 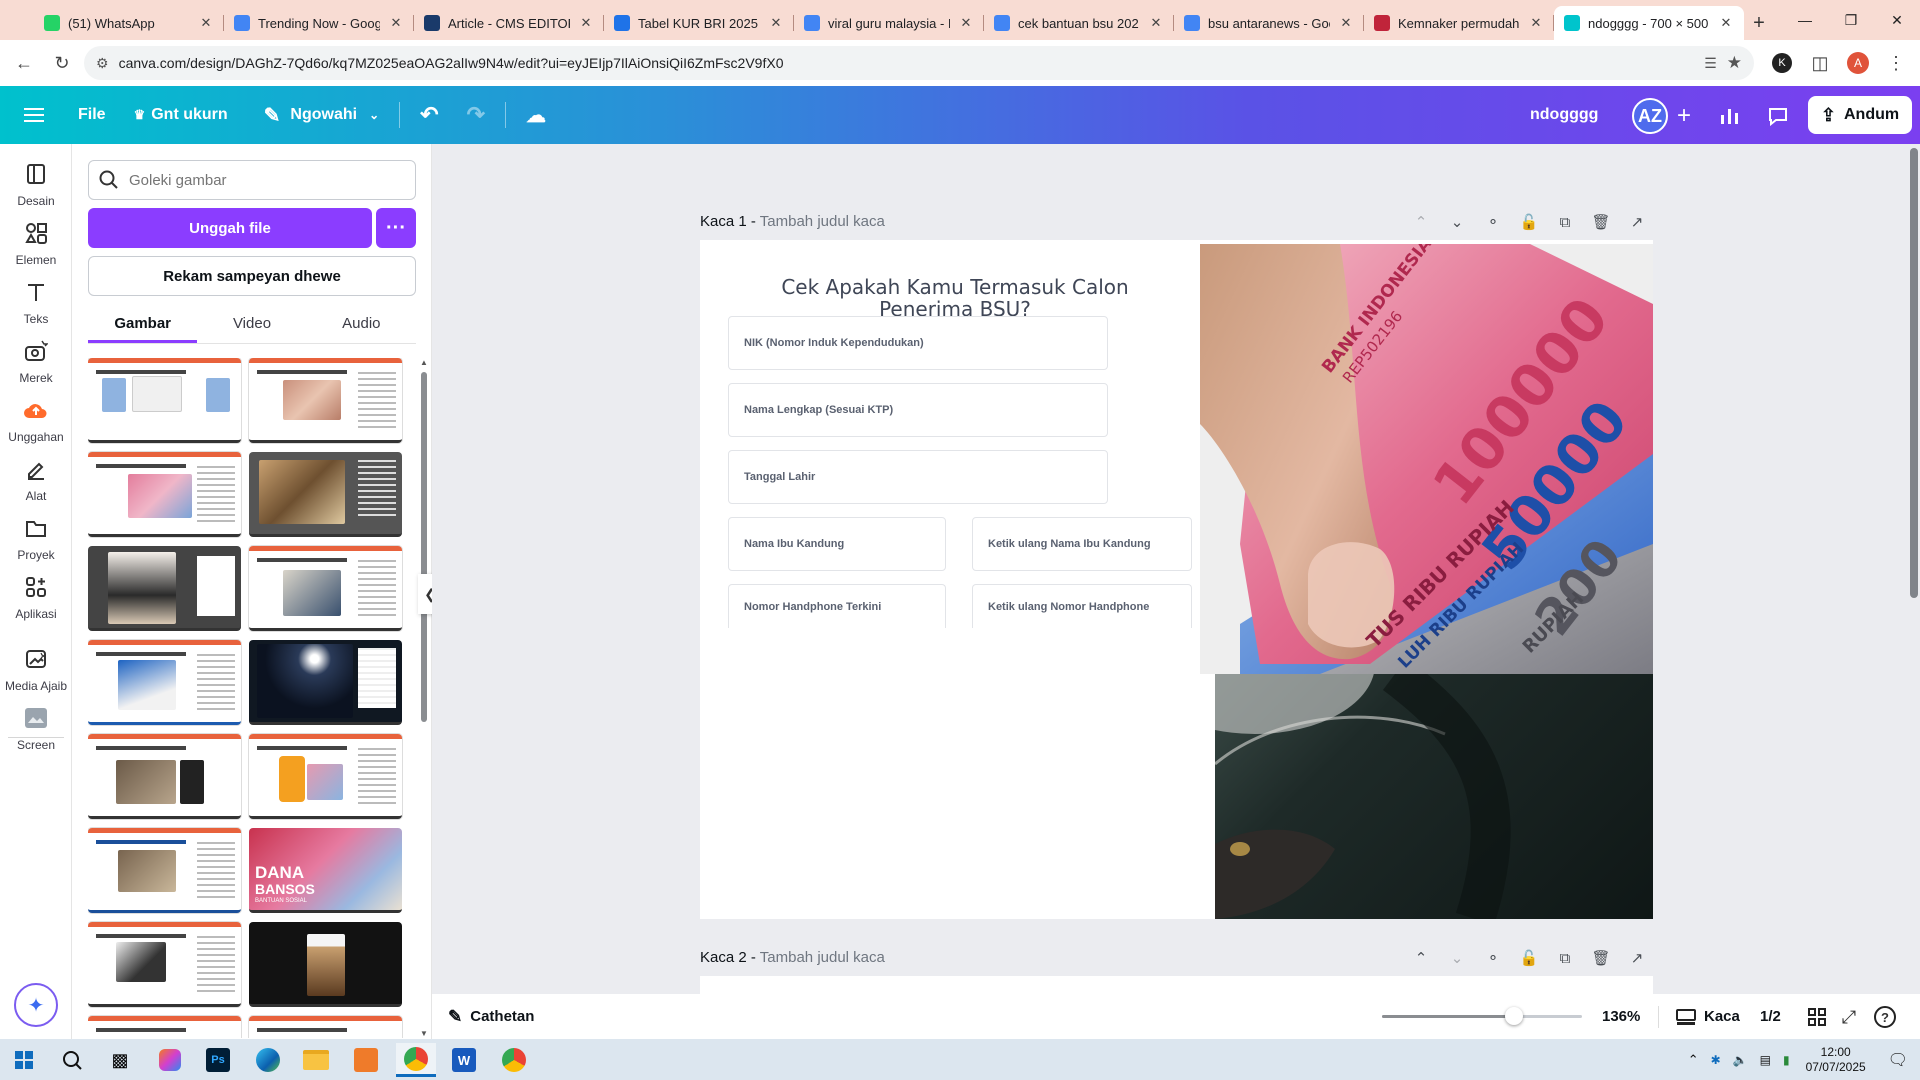 What do you see at coordinates (102, 63) in the screenshot?
I see `site-info-icon: ⚙` at bounding box center [102, 63].